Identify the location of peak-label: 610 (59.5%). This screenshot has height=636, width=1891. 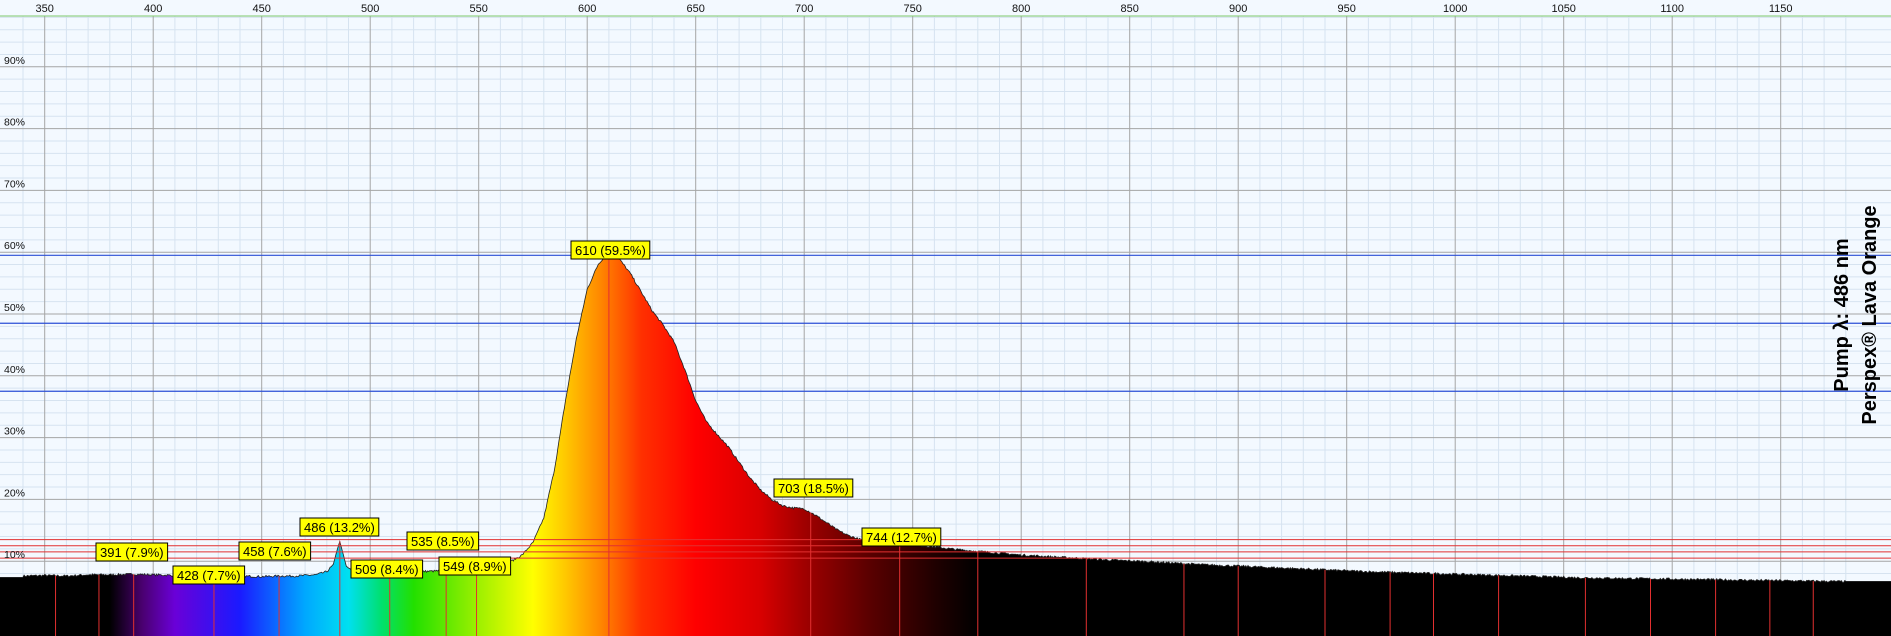
(610, 250).